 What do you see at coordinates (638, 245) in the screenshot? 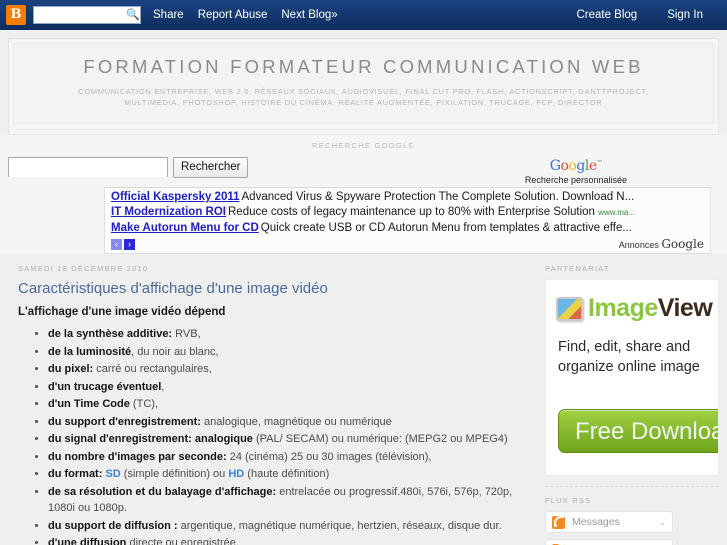
I see `ad-annonces-text: Annonces` at bounding box center [638, 245].